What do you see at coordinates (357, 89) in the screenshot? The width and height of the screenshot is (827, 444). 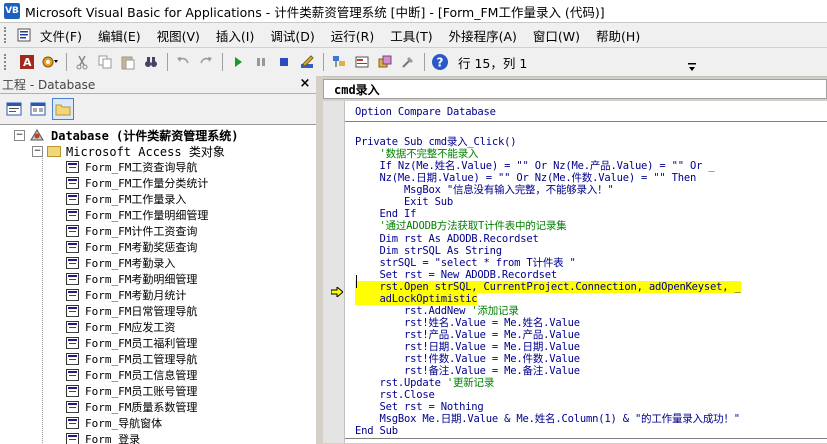 I see `procedure-combo-value: cmd录入` at bounding box center [357, 89].